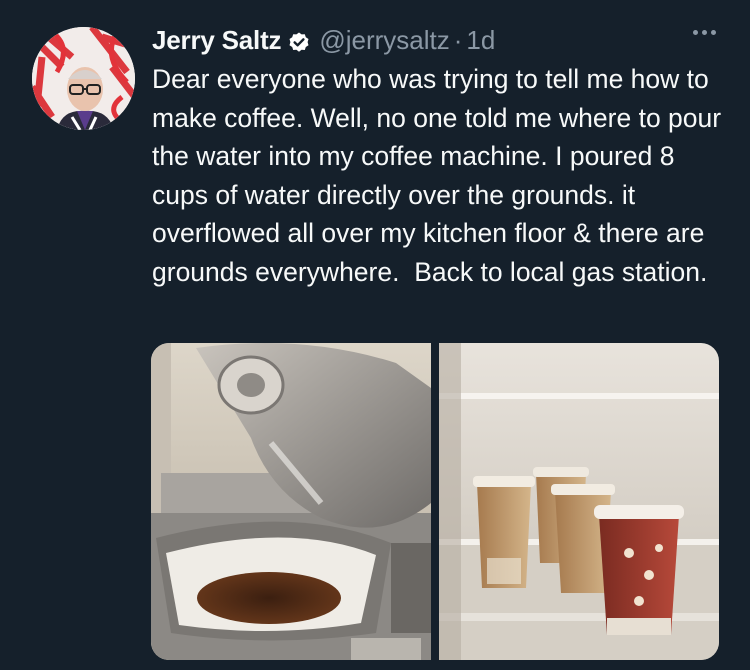 The height and width of the screenshot is (670, 750). What do you see at coordinates (299, 40) in the screenshot?
I see `verified-badge-icon` at bounding box center [299, 40].